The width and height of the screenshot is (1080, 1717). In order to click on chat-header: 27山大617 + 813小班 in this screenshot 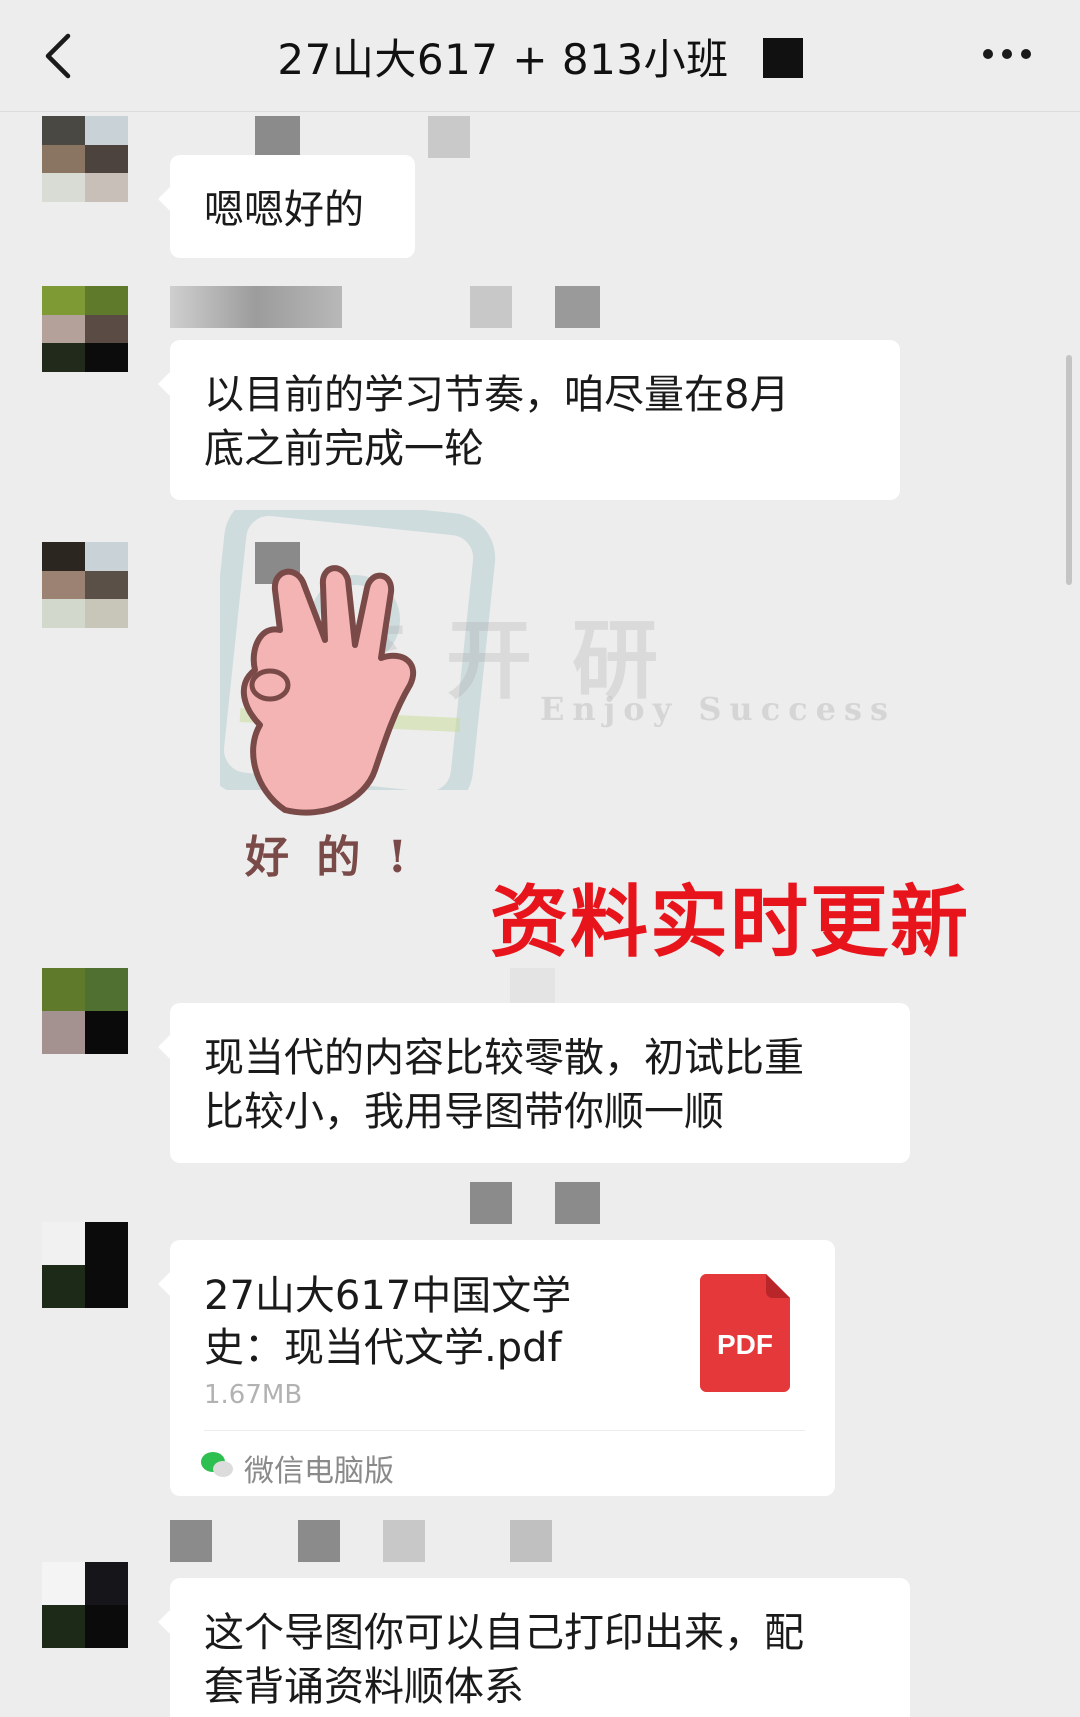, I will do `click(540, 56)`.